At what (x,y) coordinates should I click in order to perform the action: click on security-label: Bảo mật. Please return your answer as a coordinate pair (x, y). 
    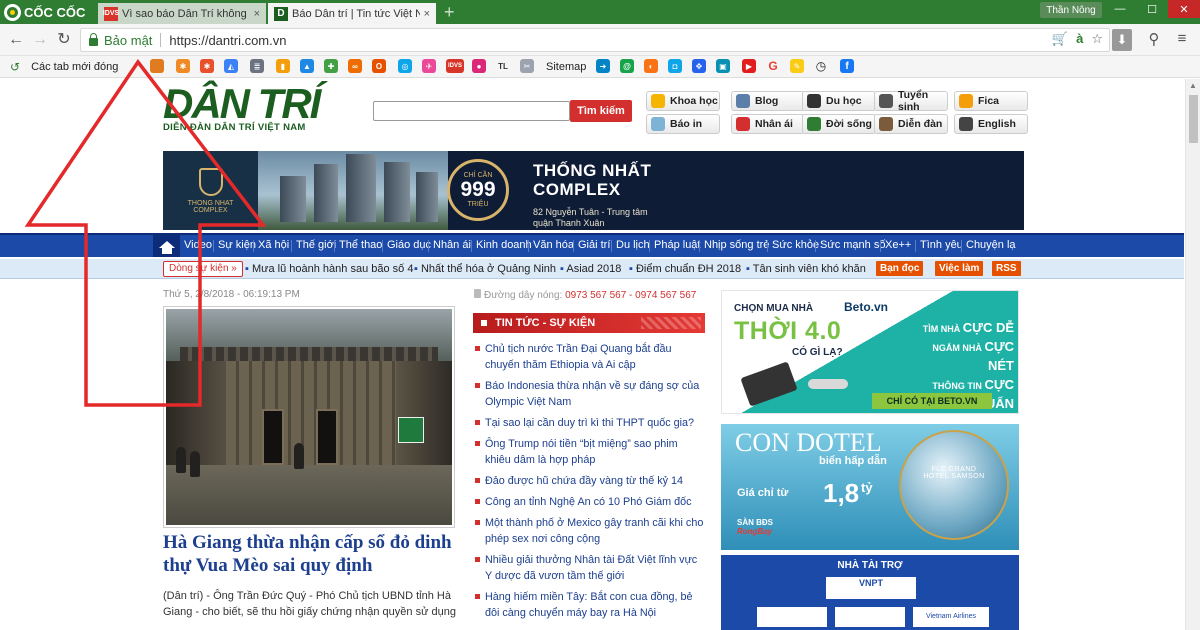
    Looking at the image, I should click on (128, 40).